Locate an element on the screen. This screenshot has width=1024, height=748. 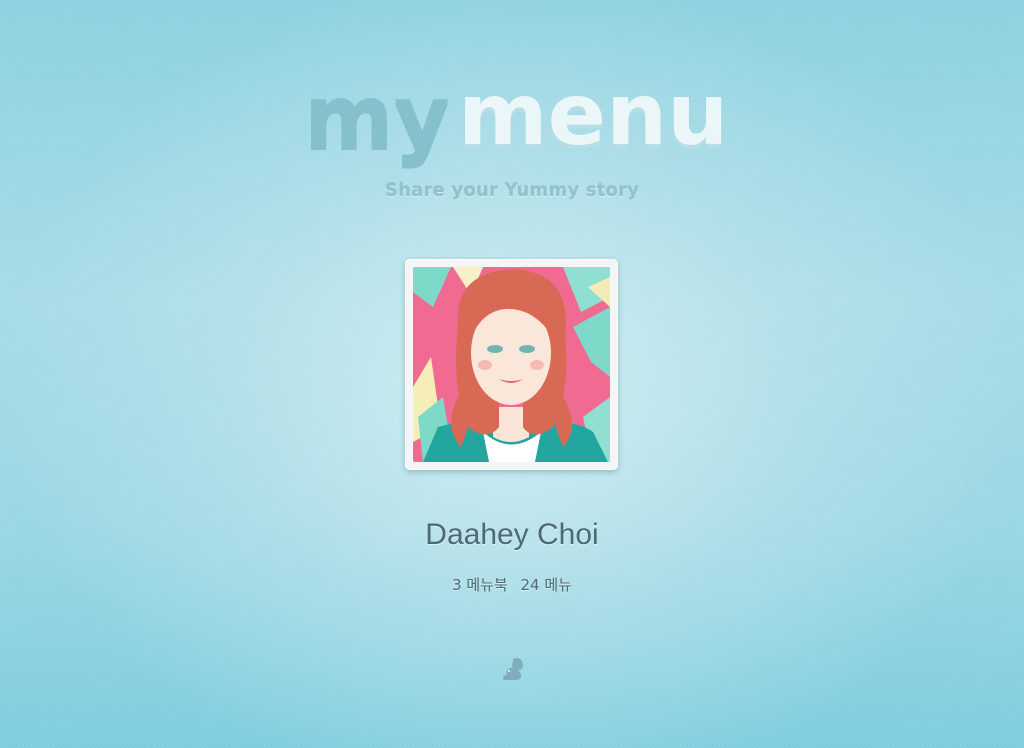
avatar-illustration is located at coordinates (511, 364).